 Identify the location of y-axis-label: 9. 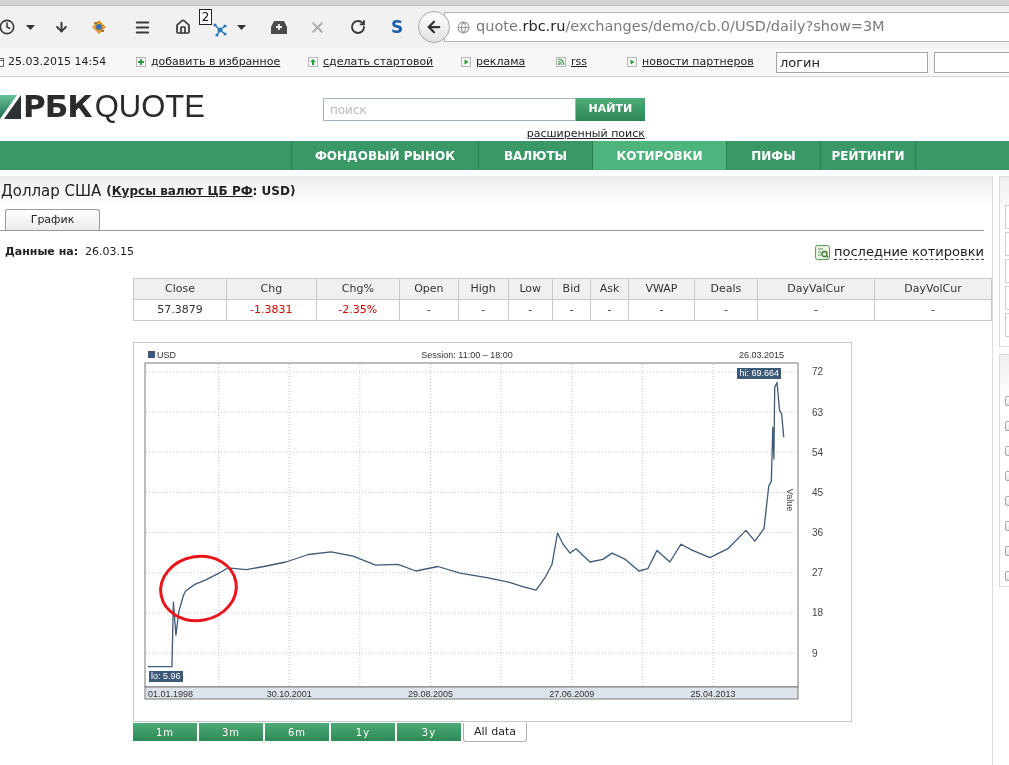
(815, 653).